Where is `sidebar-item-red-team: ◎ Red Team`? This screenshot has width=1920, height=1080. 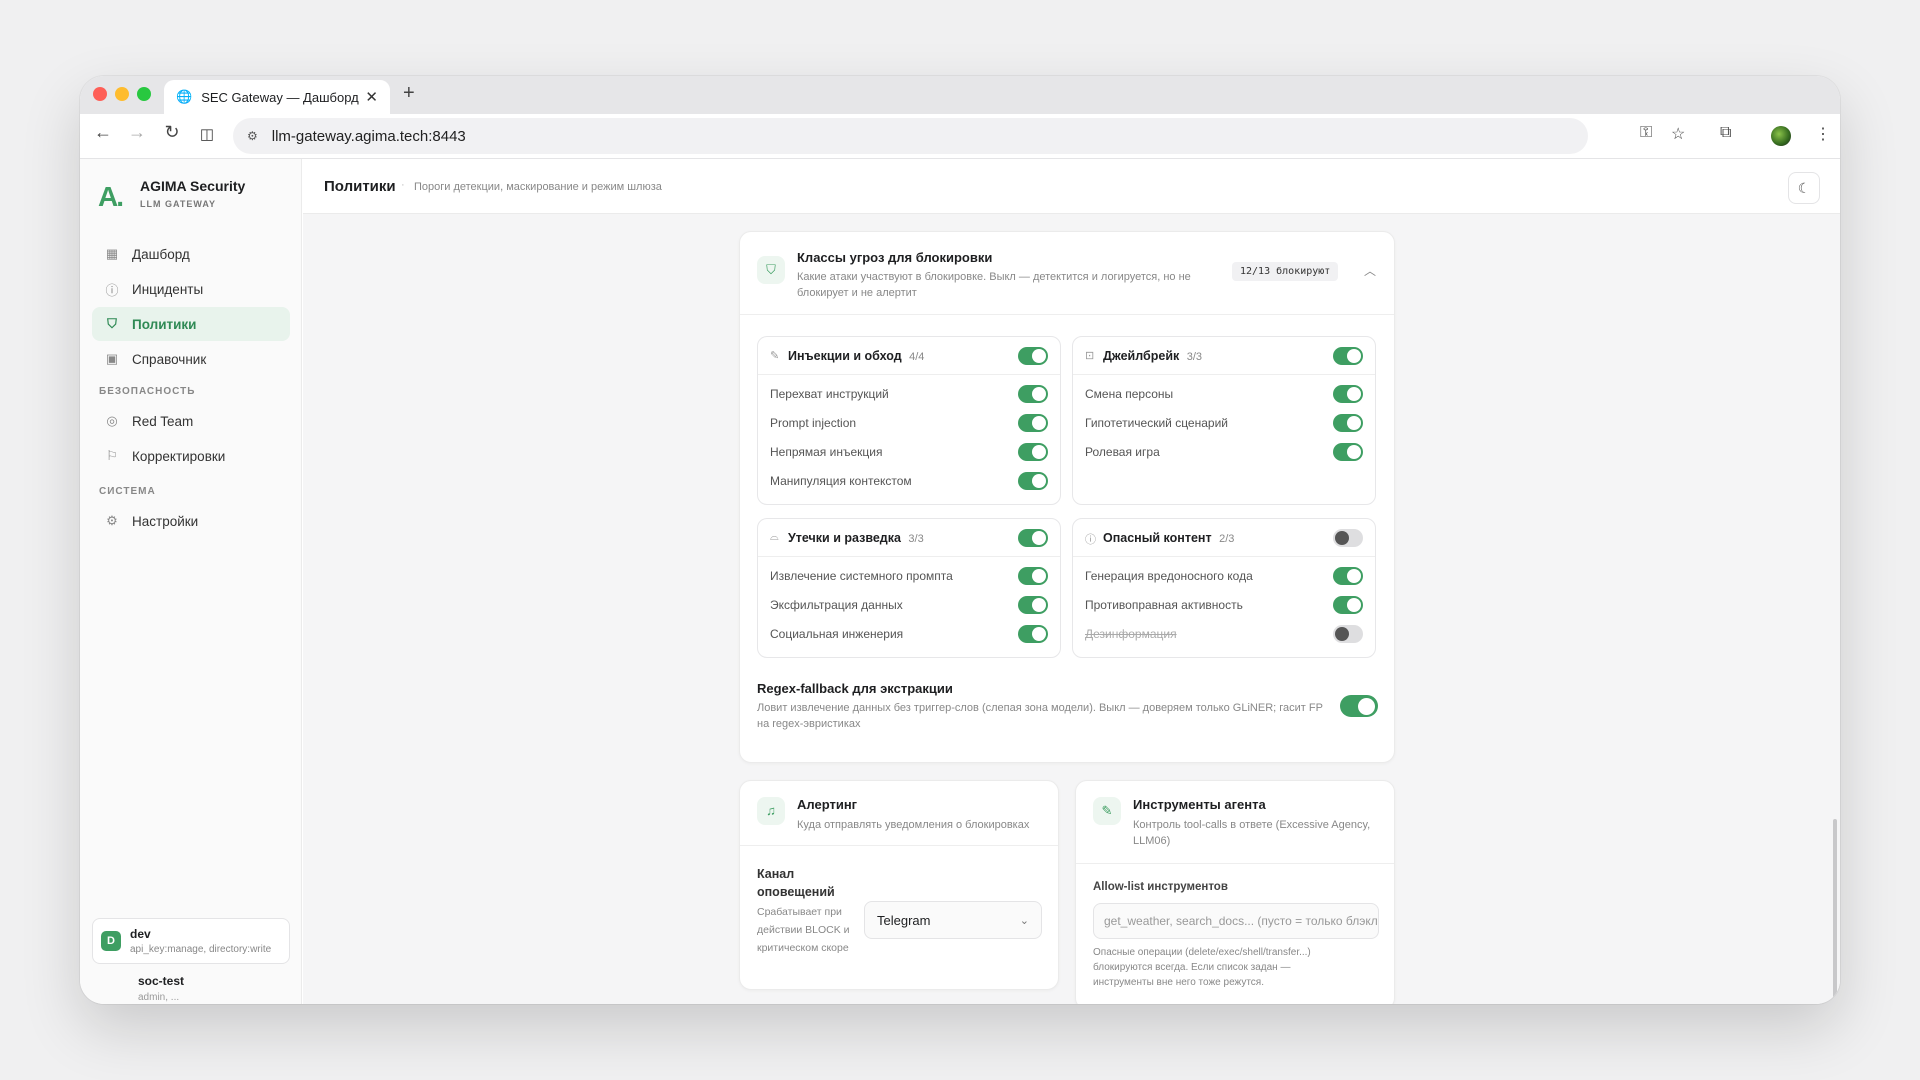
sidebar-item-red-team: ◎ Red Team is located at coordinates (191, 421).